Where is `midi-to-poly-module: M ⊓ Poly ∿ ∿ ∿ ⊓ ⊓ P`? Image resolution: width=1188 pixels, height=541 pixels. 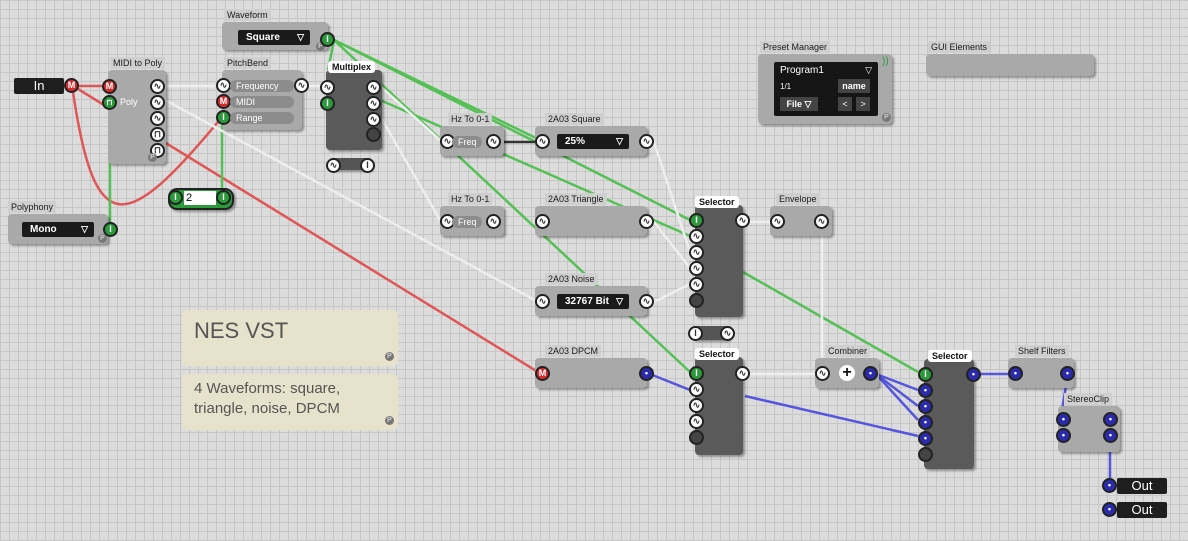
midi-to-poly-module: M ⊓ Poly ∿ ∿ ∿ ⊓ ⊓ P is located at coordinates (134, 117).